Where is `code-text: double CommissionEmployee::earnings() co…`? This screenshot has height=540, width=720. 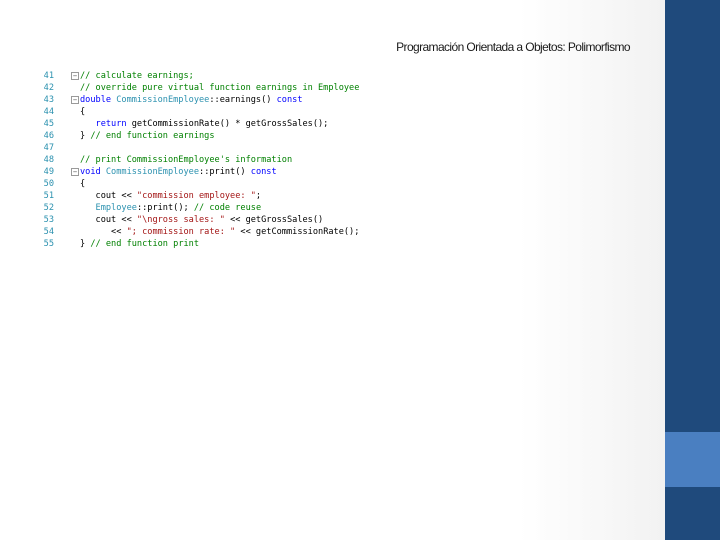 code-text: double CommissionEmployee::earnings() co… is located at coordinates (191, 100).